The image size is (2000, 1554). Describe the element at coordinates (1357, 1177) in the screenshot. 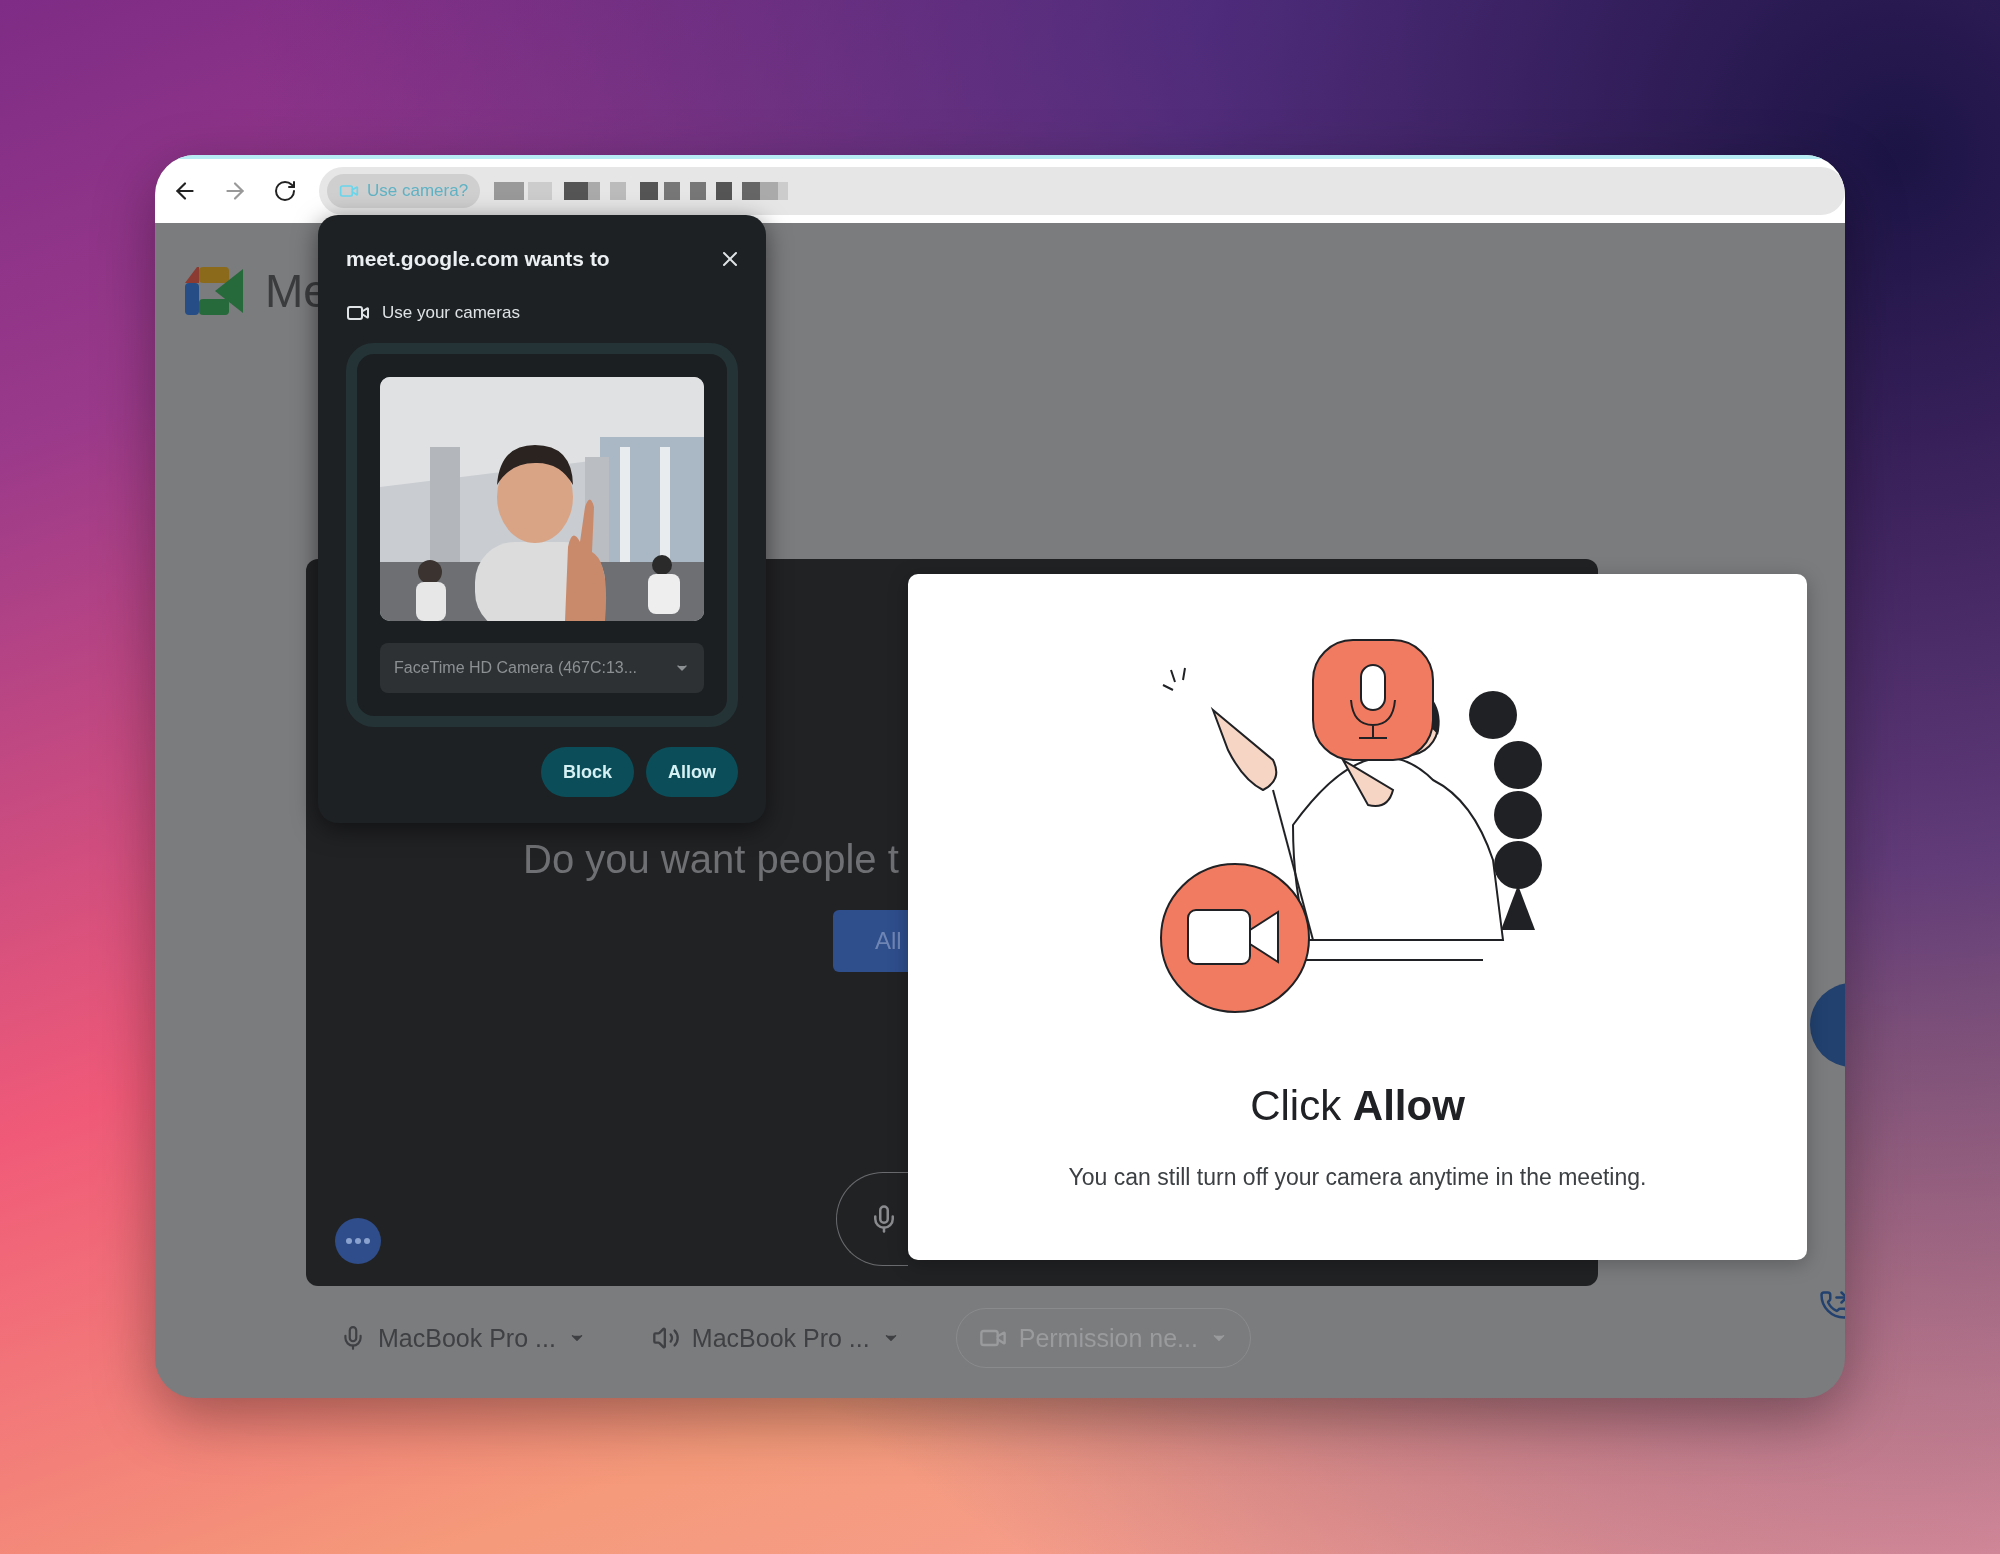

I see `card-text: You can still turn off your camera anytime in the meeting.` at that location.